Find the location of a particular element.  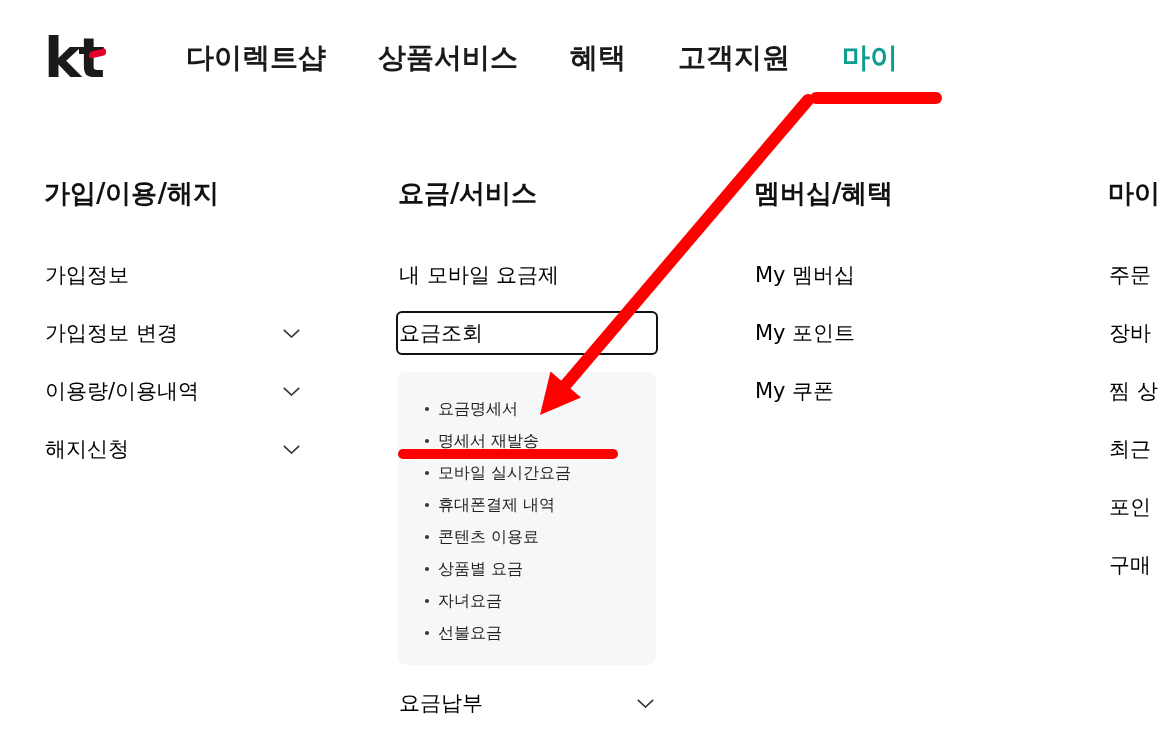

menu-link: 가입정보 변경 is located at coordinates (173, 333).